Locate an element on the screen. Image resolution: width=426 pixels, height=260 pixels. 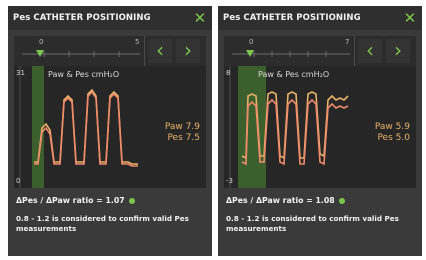
paw-readout: Paw 7.9 is located at coordinates (182, 127).